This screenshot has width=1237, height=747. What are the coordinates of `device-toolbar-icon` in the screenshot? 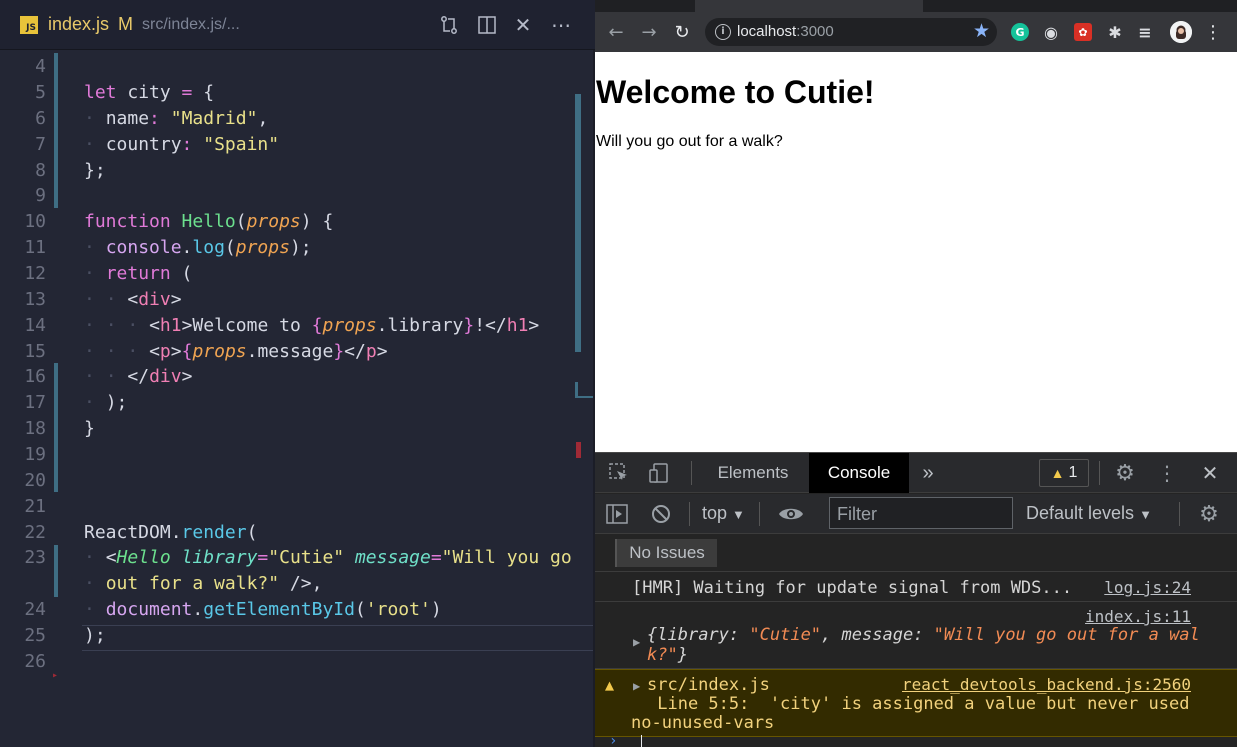 It's located at (659, 473).